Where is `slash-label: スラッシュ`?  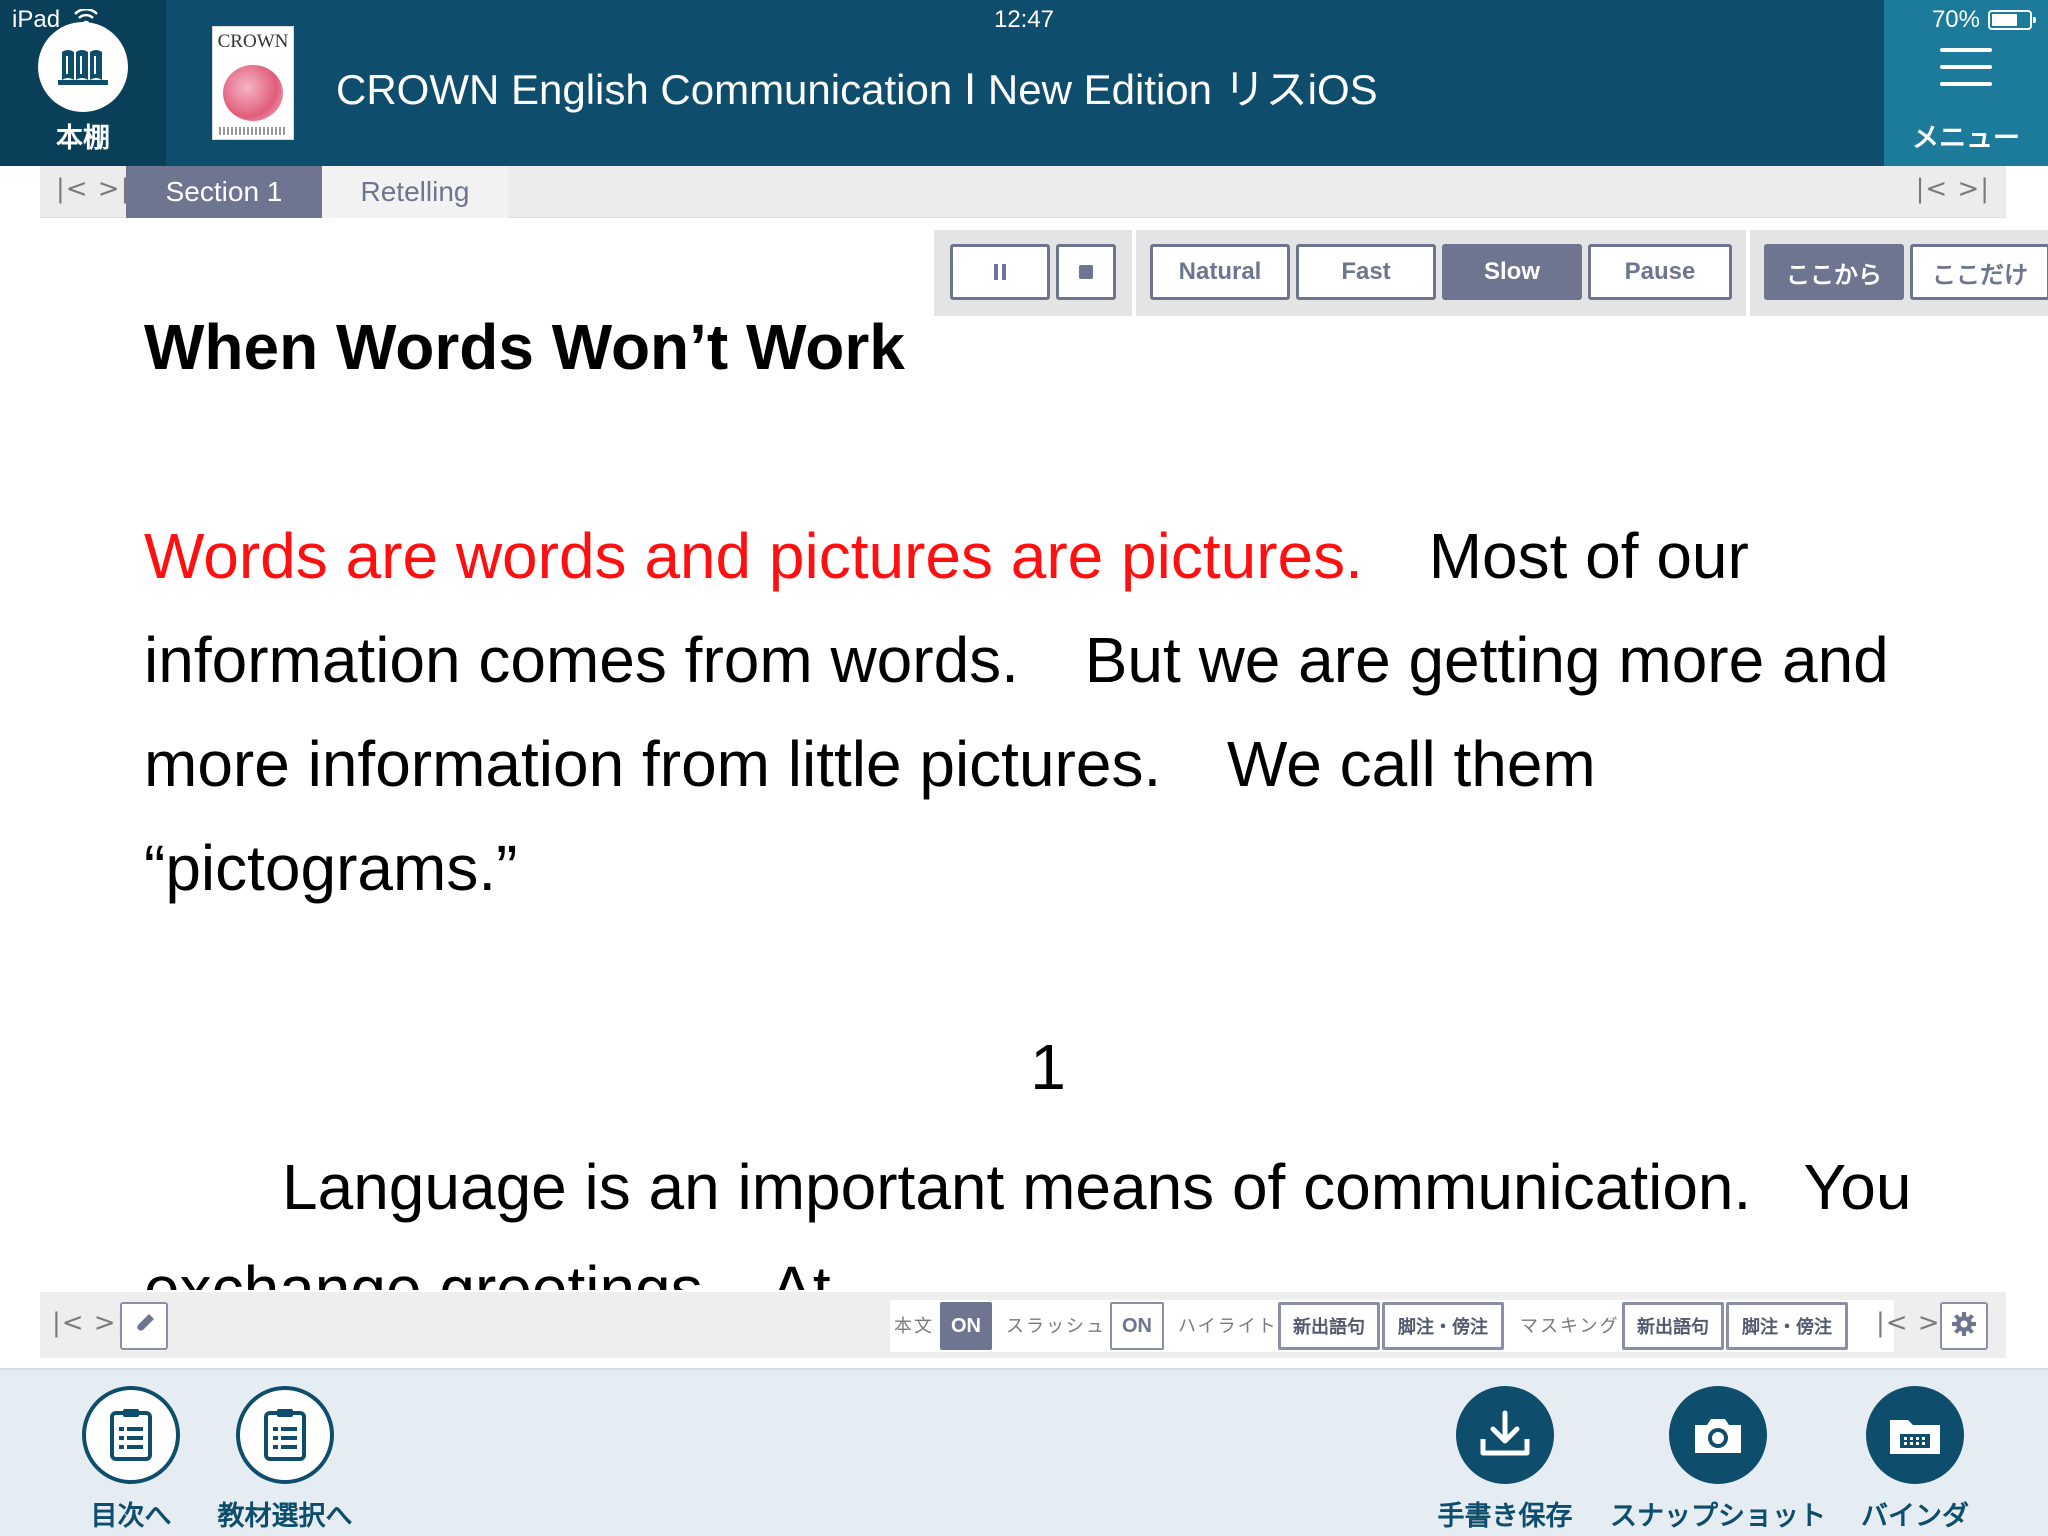 slash-label: スラッシュ is located at coordinates (1056, 1326).